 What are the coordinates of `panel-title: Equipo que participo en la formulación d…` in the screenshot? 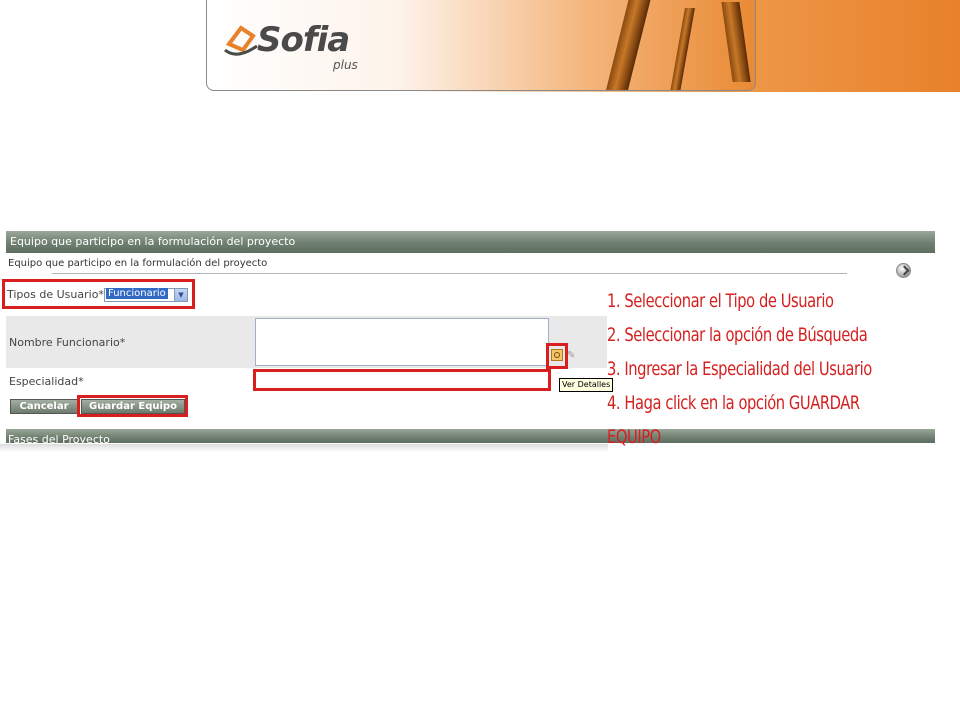 It's located at (153, 241).